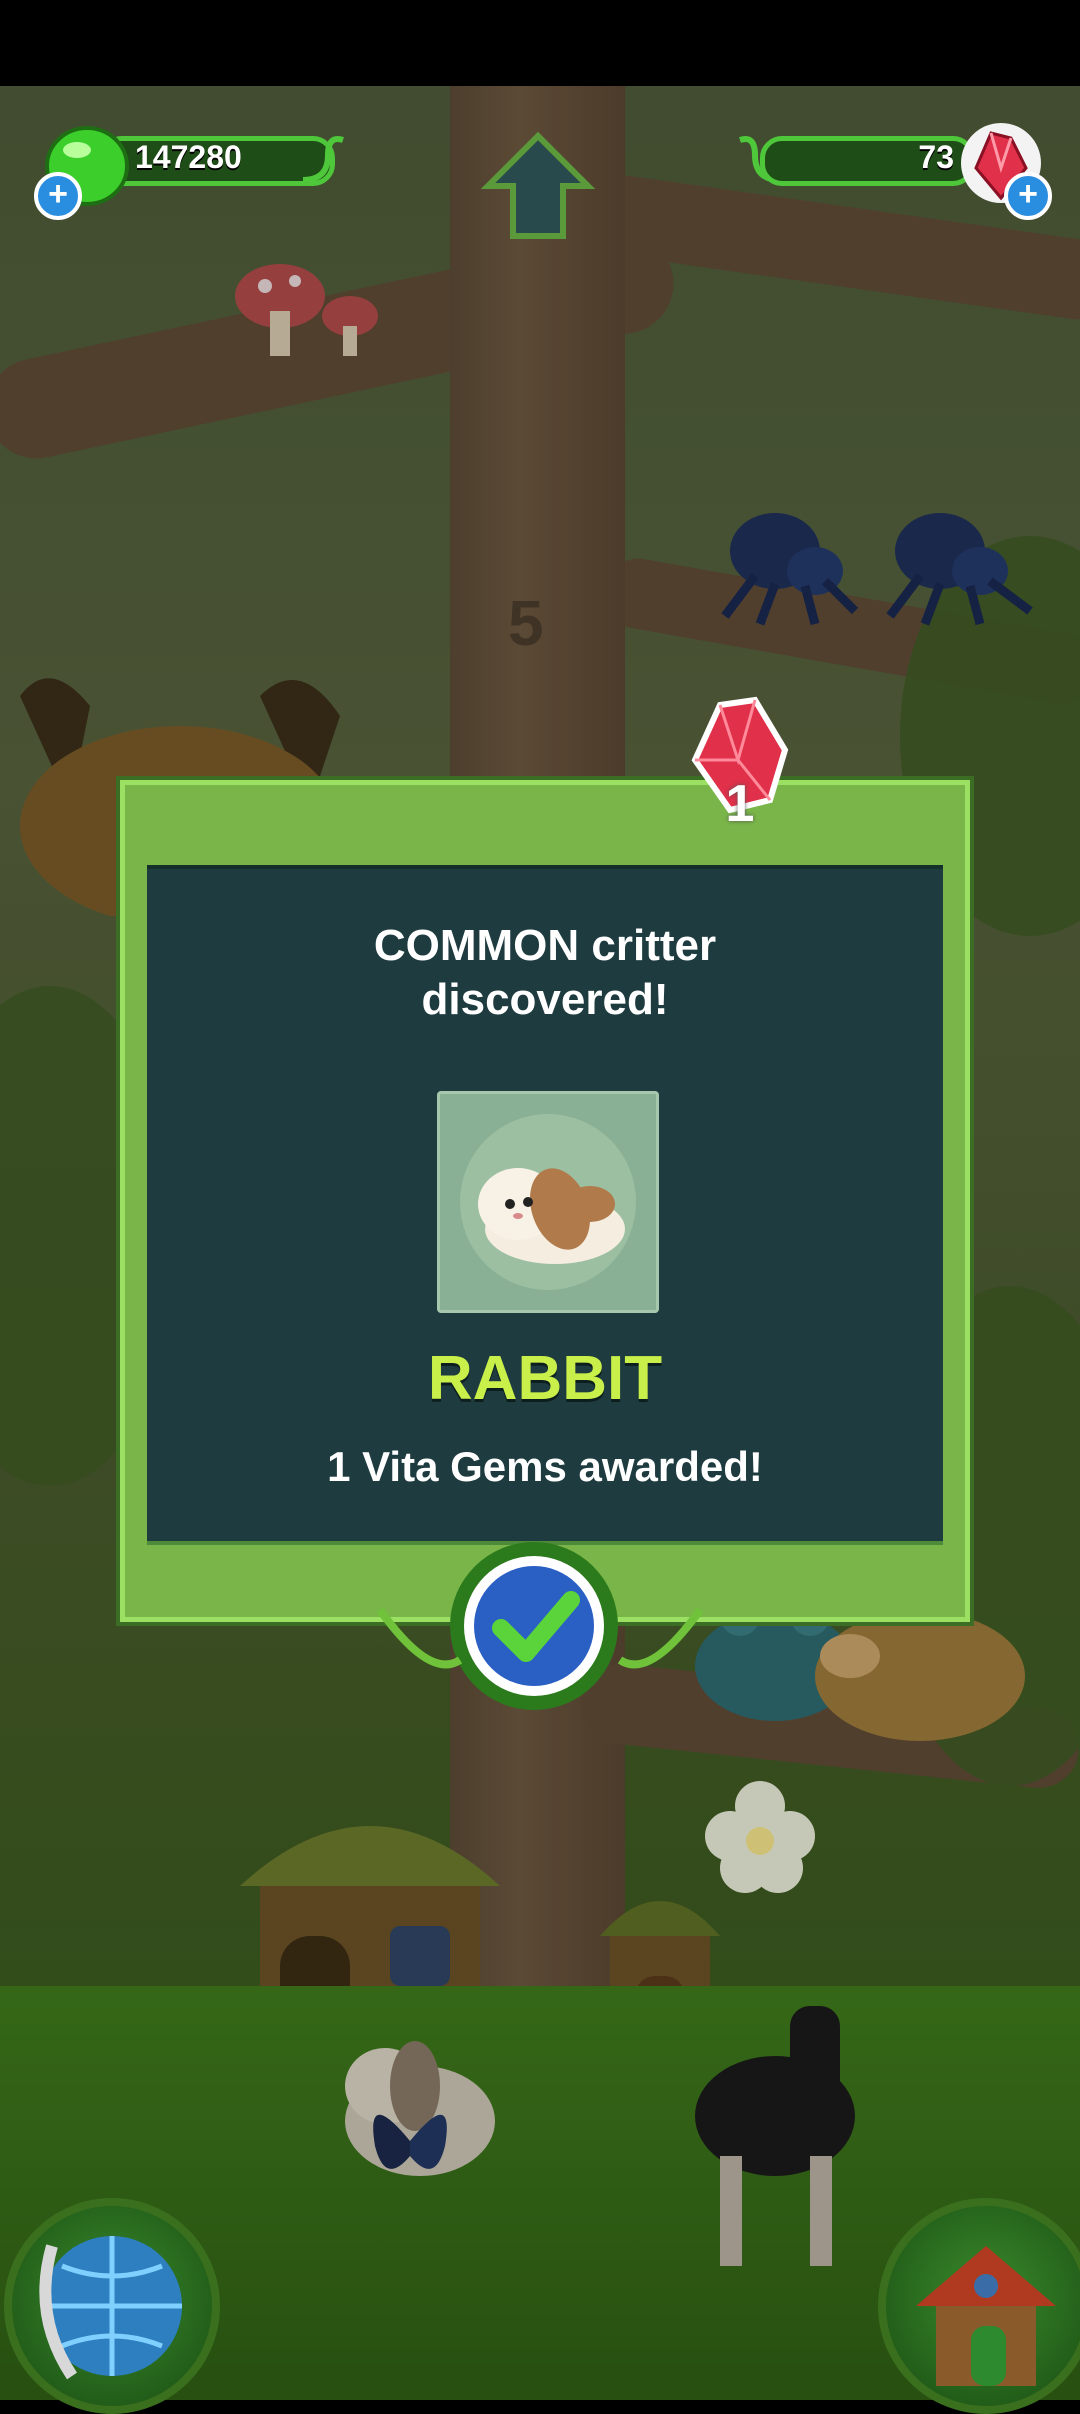 This screenshot has width=1080, height=2414. I want to click on world-map-button, so click(112, 2306).